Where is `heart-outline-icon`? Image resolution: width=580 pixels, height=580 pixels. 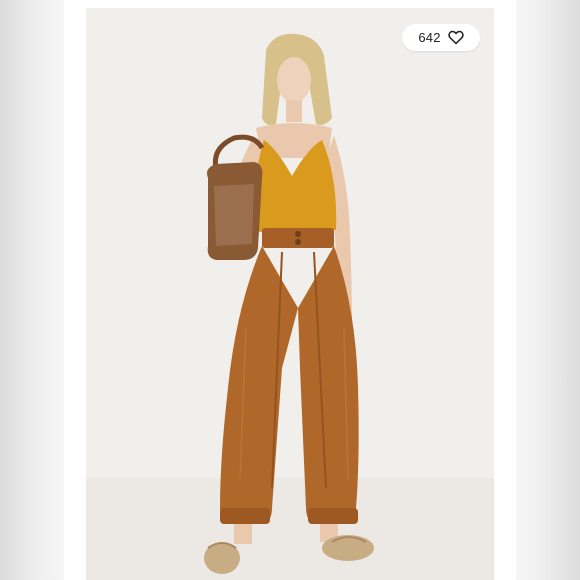
heart-outline-icon is located at coordinates (455, 37).